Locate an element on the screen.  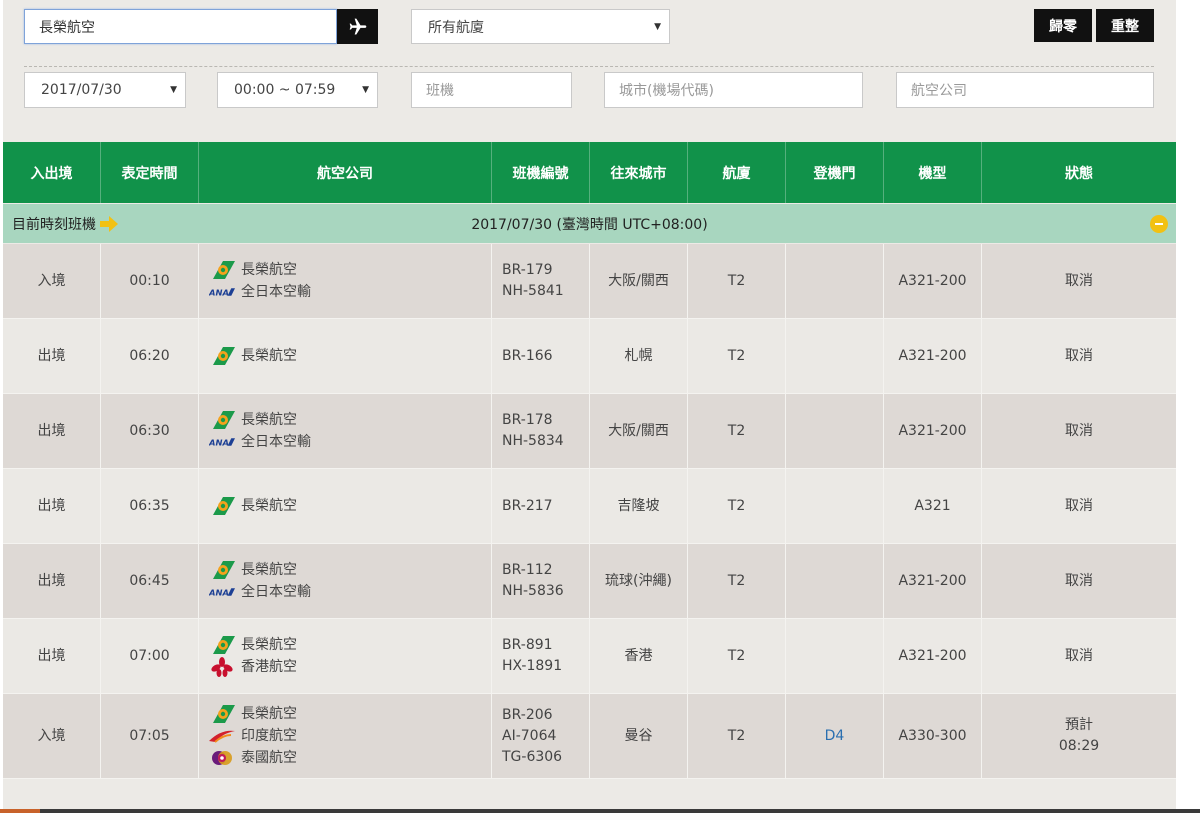
reset-zero-button: 歸零 is located at coordinates (1063, 25).